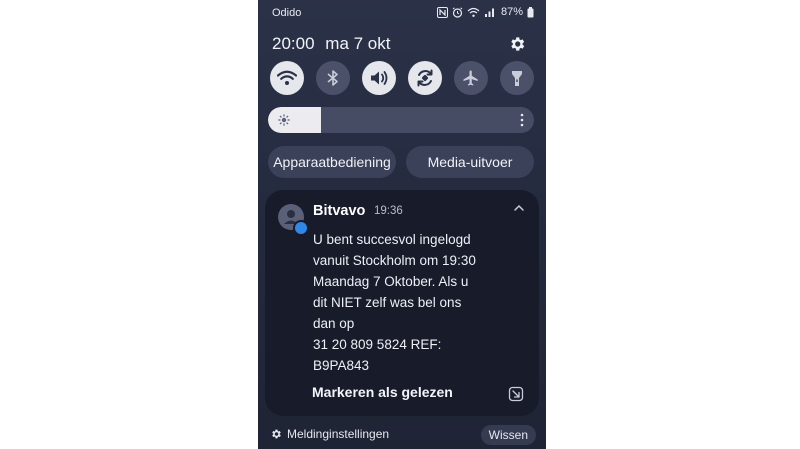  What do you see at coordinates (295, 120) in the screenshot?
I see `brightness-fill` at bounding box center [295, 120].